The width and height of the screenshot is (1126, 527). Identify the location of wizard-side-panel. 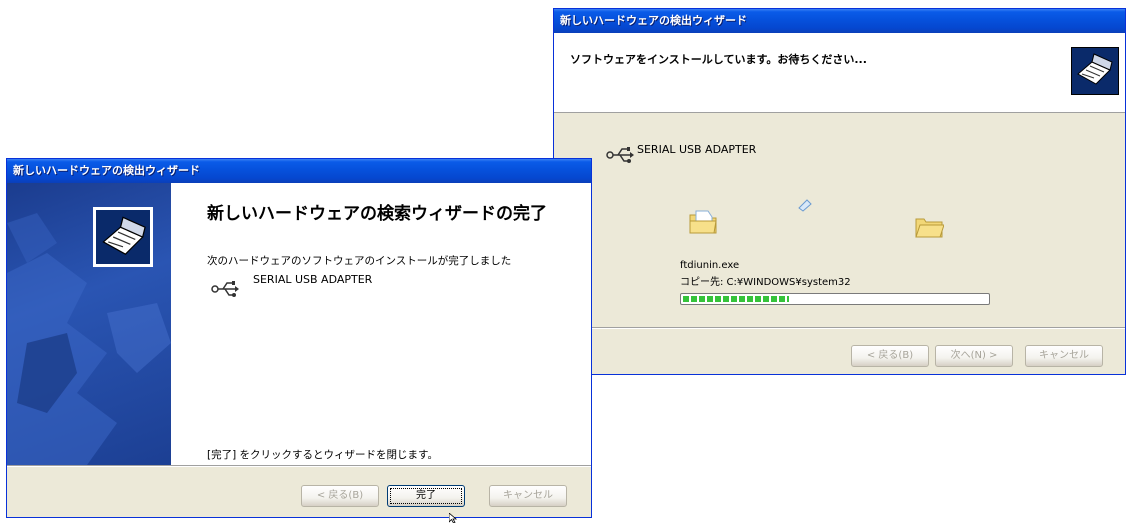
(89, 324).